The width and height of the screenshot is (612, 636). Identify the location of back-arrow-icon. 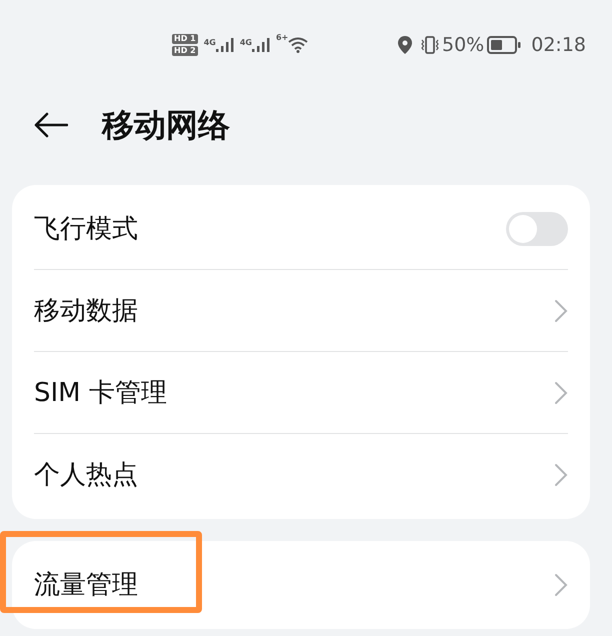
(51, 125).